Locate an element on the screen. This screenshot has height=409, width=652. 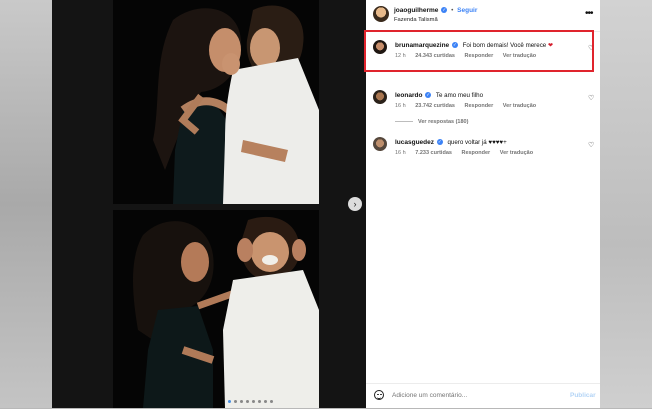
carousel-dots is located at coordinates (250, 401).